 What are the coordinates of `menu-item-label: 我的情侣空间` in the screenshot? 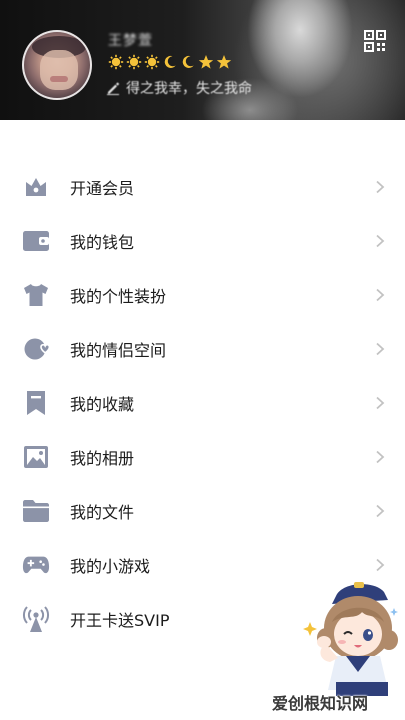 It's located at (118, 350).